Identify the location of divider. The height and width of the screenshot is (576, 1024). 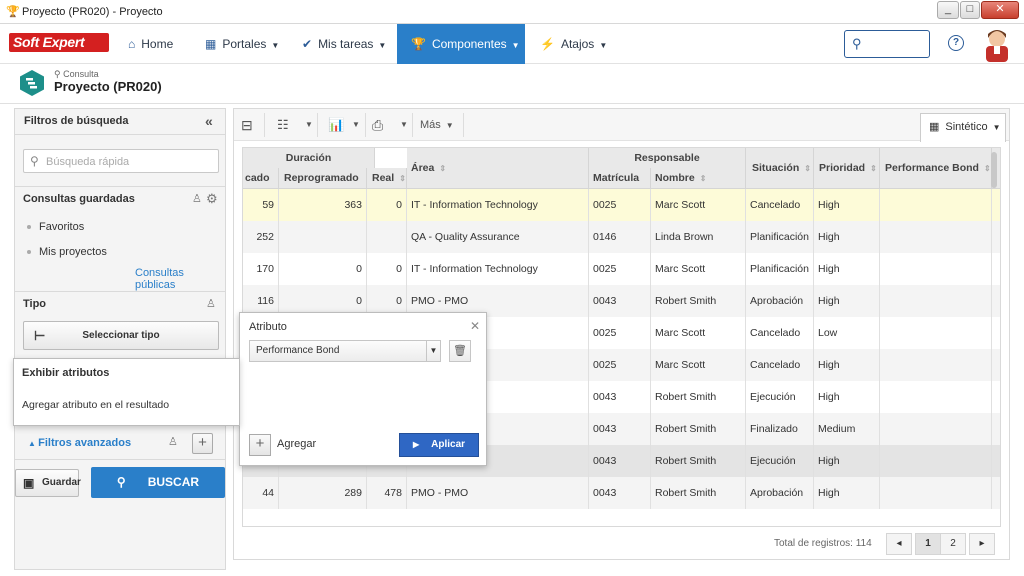
(120, 291).